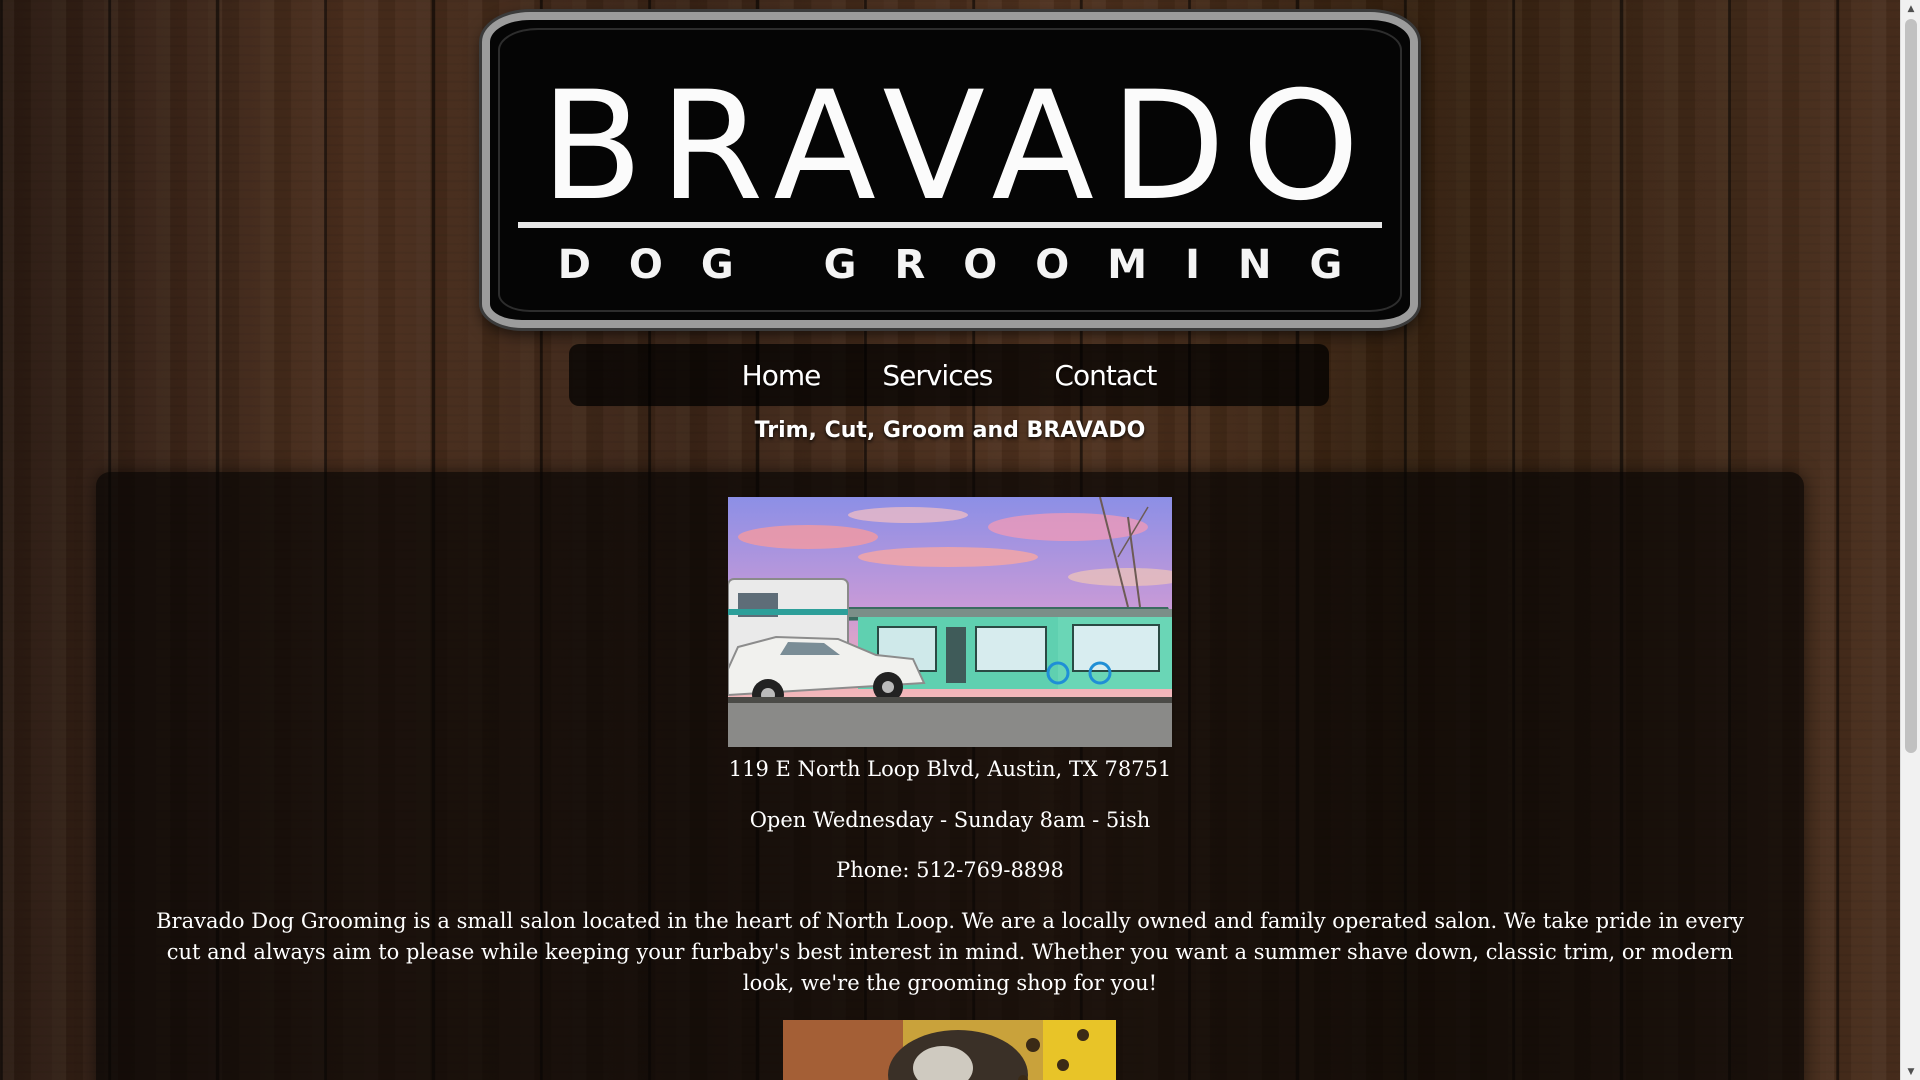 The height and width of the screenshot is (1080, 1920). What do you see at coordinates (950, 430) in the screenshot?
I see `tagline: Trim, Cut, Groom and BRAVADO` at bounding box center [950, 430].